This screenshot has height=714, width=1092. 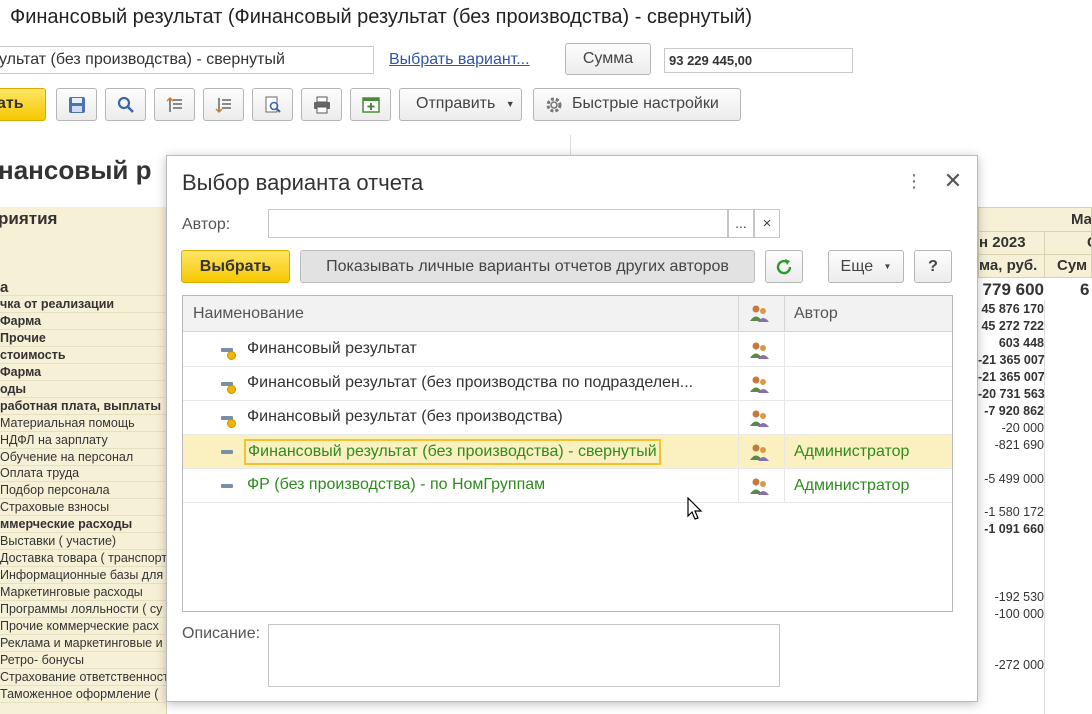 I want to click on author-clear-button: ×, so click(x=767, y=223).